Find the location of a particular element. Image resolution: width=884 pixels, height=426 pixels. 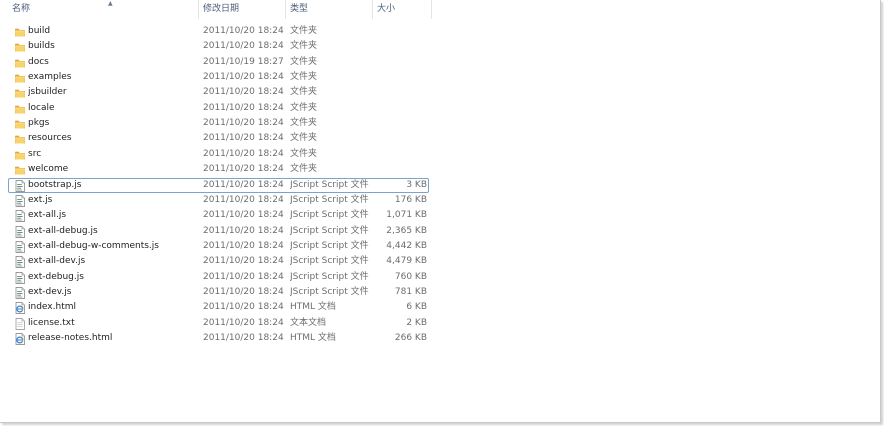

file-type: 文本文档 is located at coordinates (308, 322).